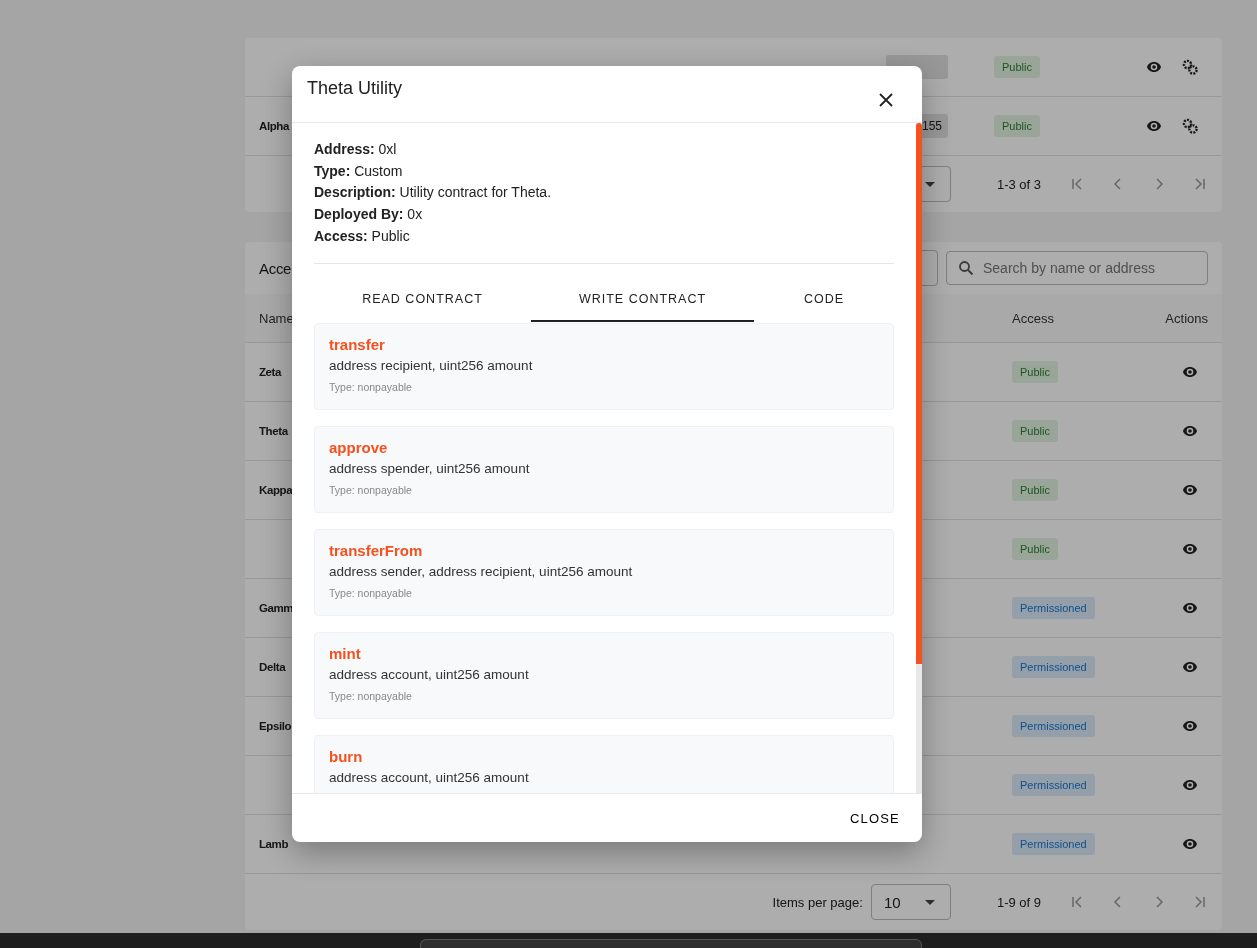  I want to click on function-name: approve, so click(359, 447).